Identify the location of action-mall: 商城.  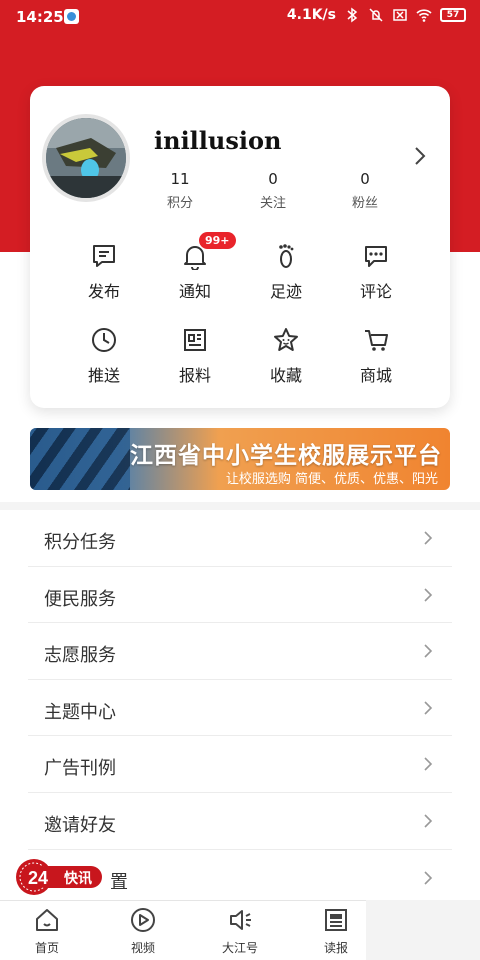
(376, 356).